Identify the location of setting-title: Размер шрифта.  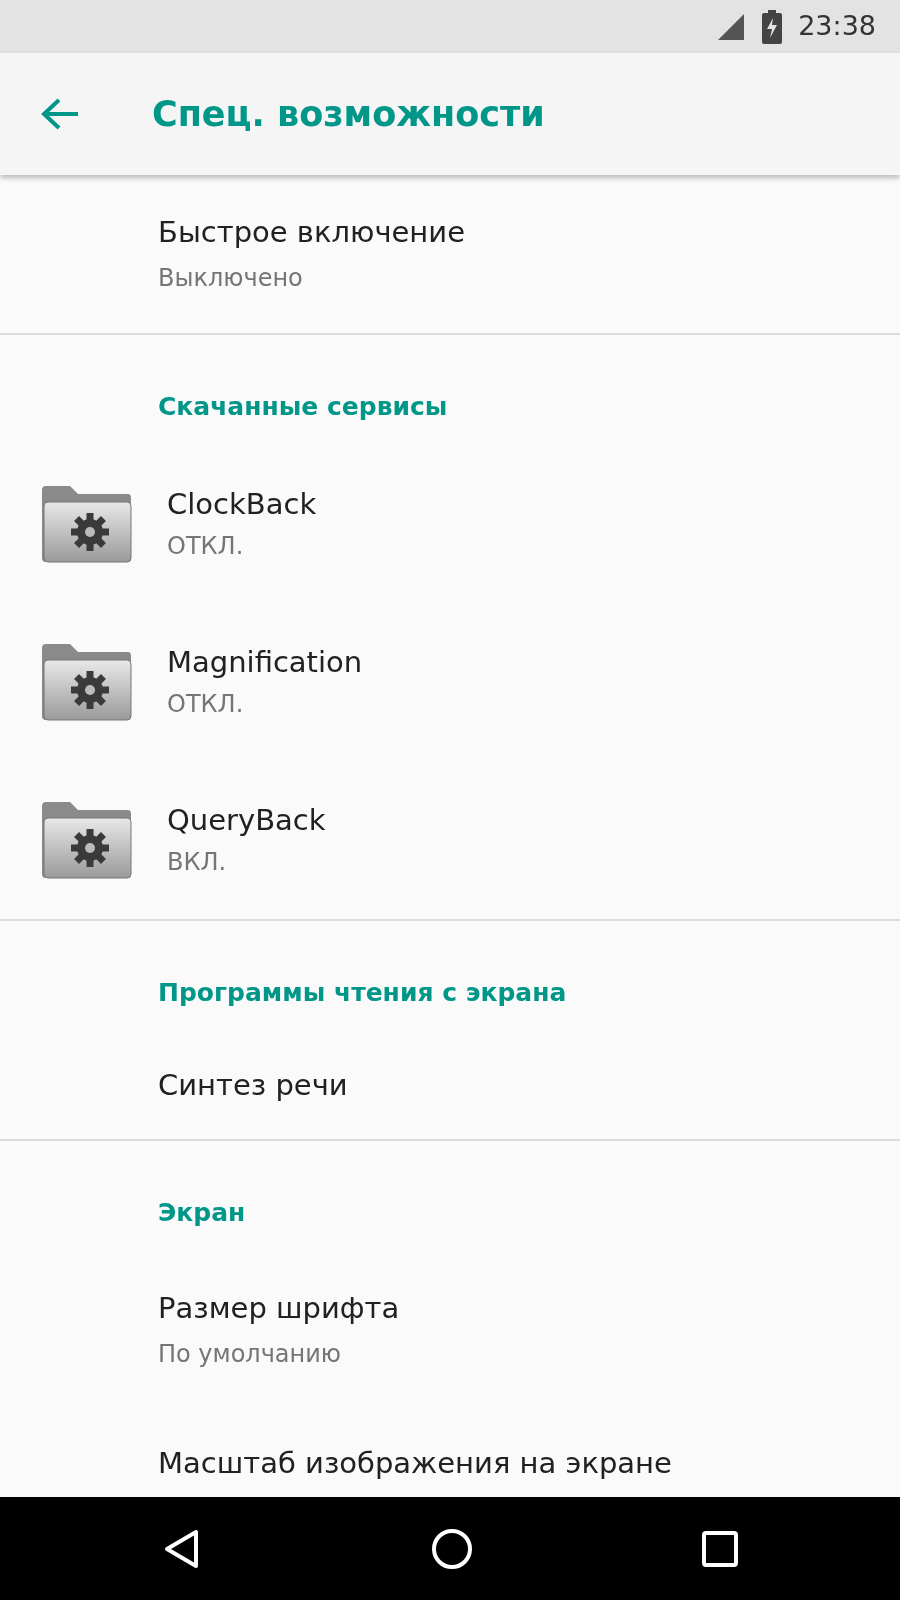
(279, 1308).